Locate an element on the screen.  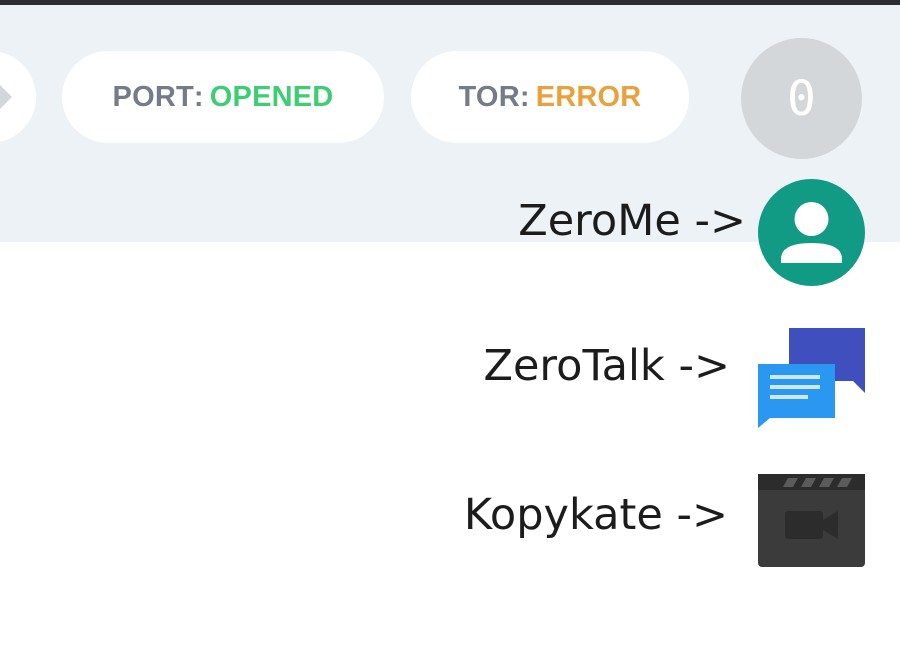
app-menu-item-zerotalk: ZeroTalk -> is located at coordinates (606, 366).